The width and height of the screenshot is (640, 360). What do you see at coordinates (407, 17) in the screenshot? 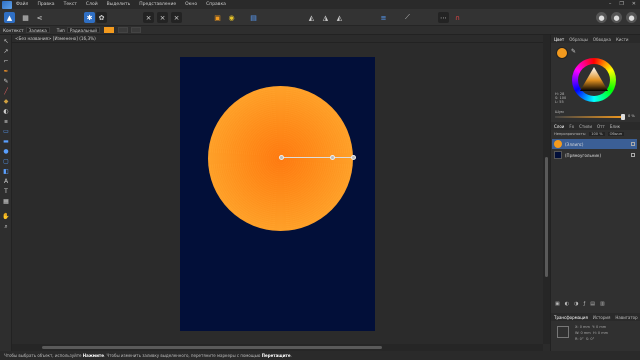
I see `pen-mode-icon: ⟋` at bounding box center [407, 17].